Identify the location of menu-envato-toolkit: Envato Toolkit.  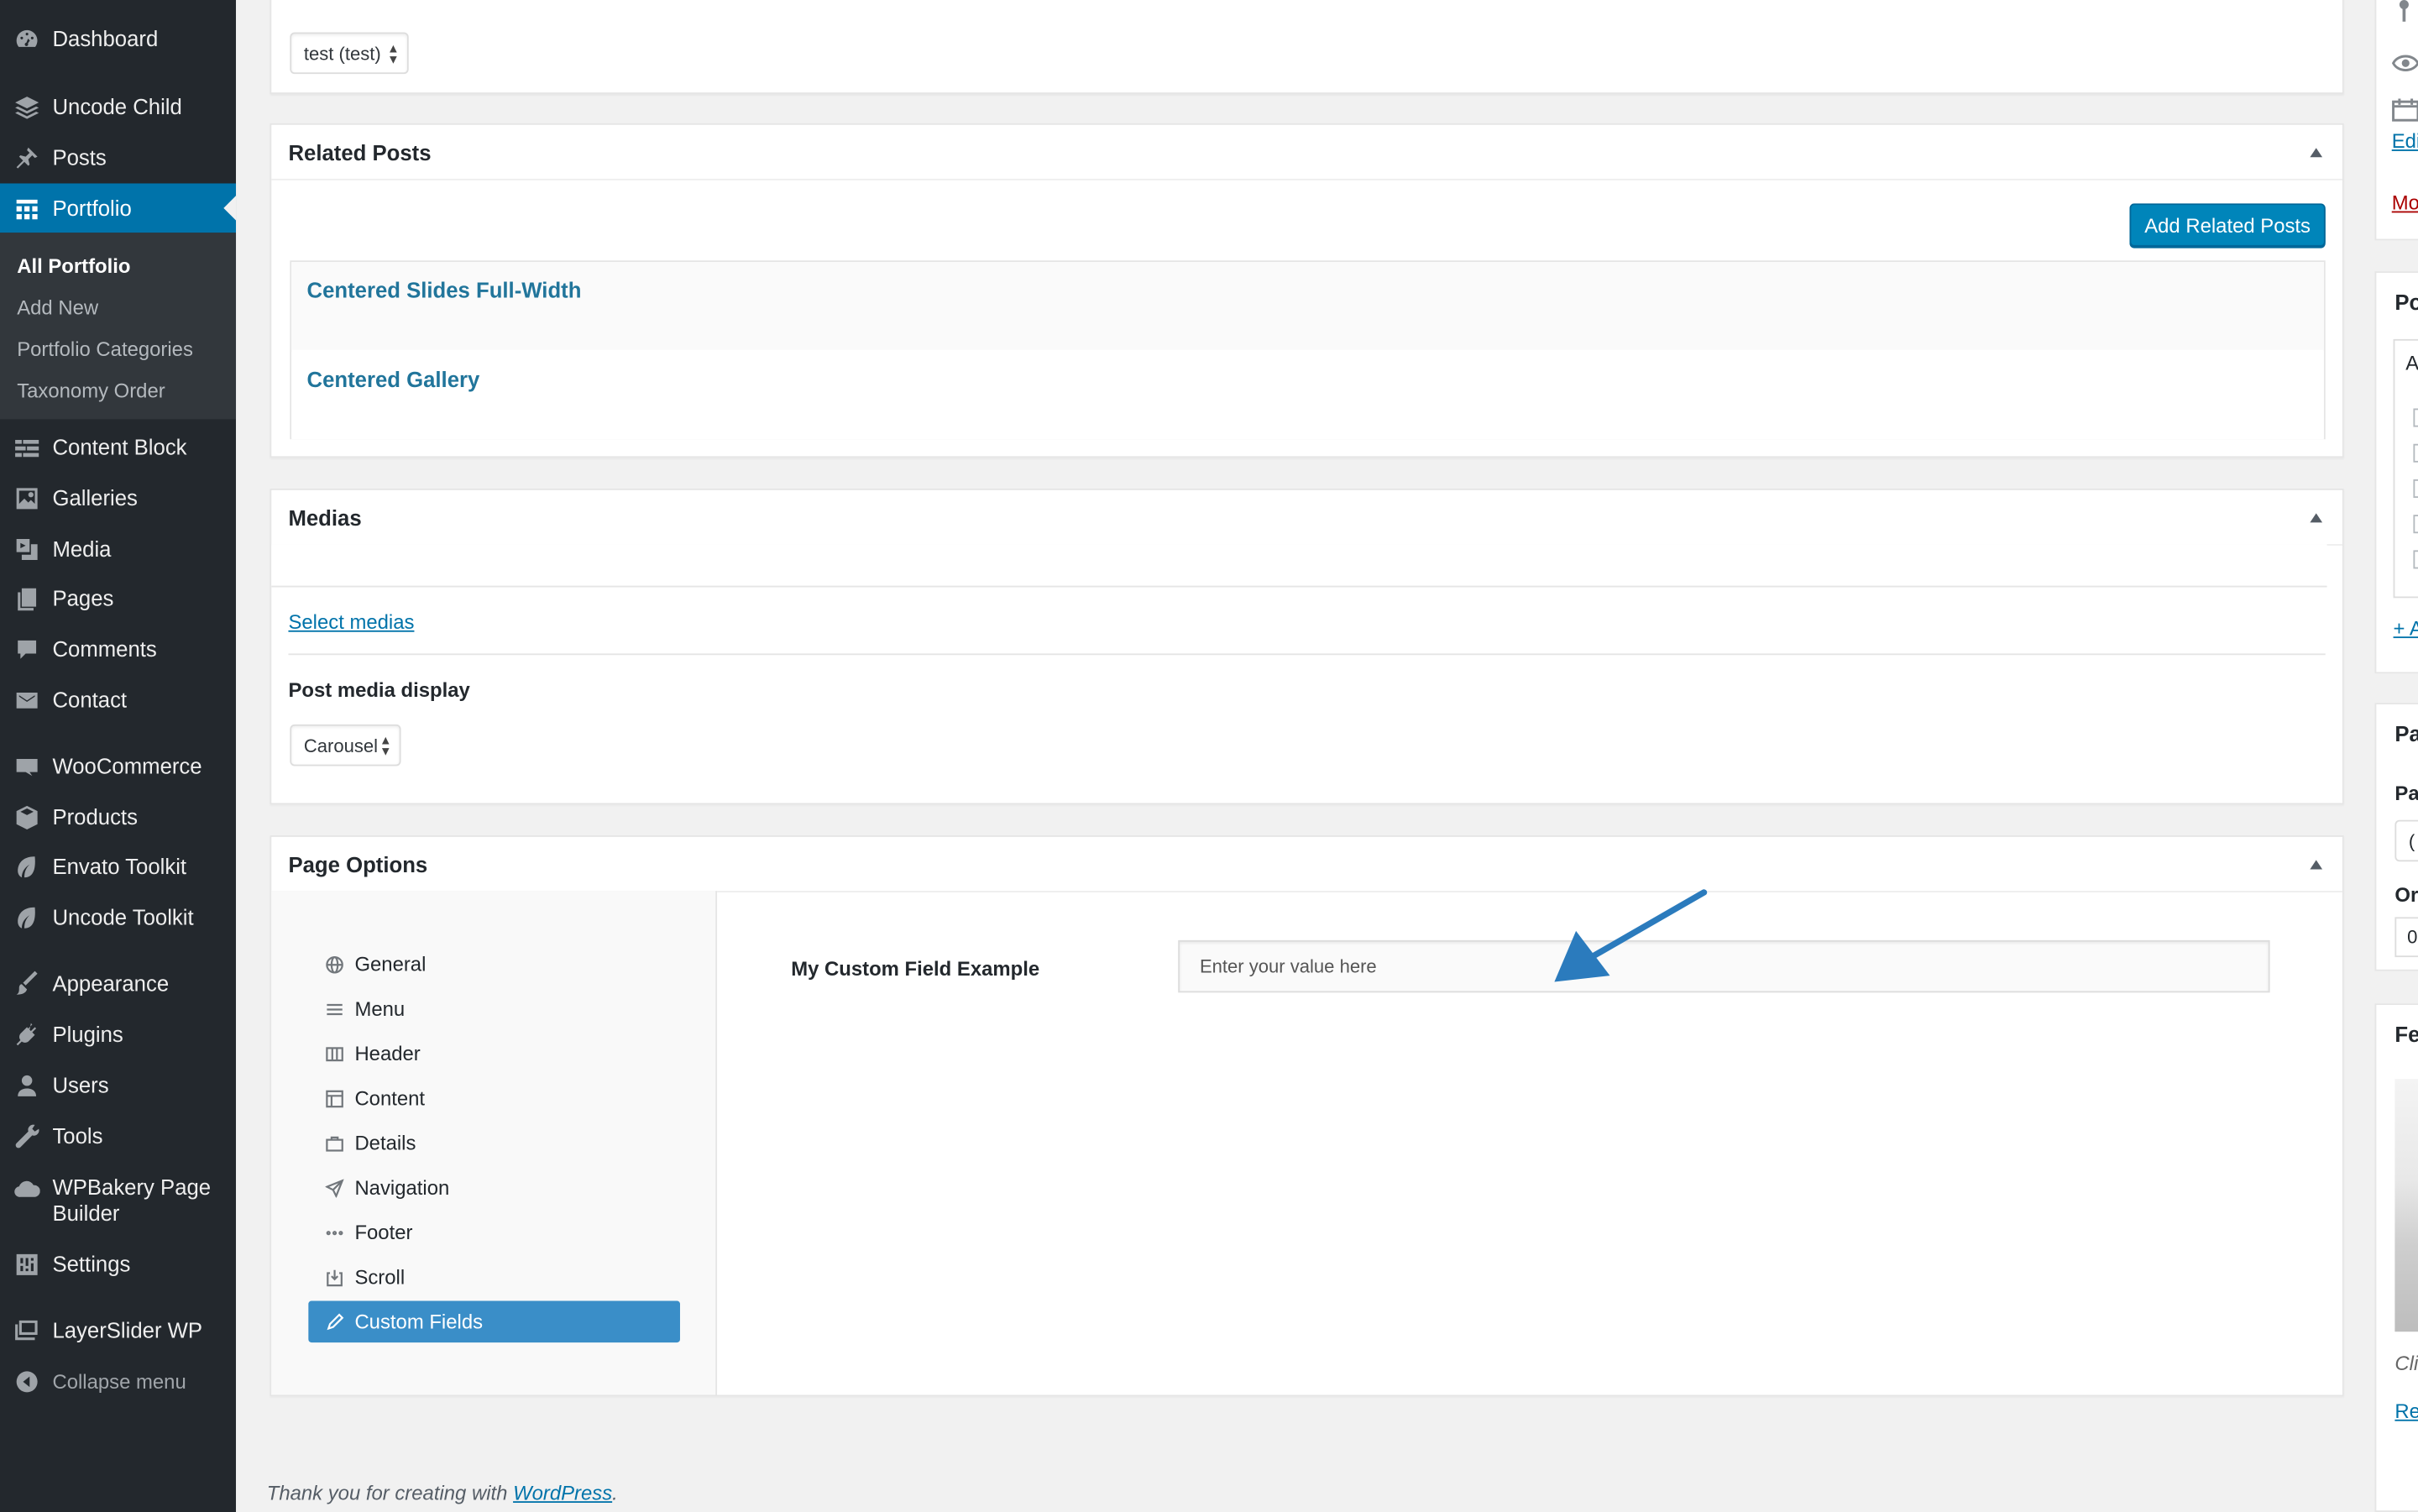
(118, 866).